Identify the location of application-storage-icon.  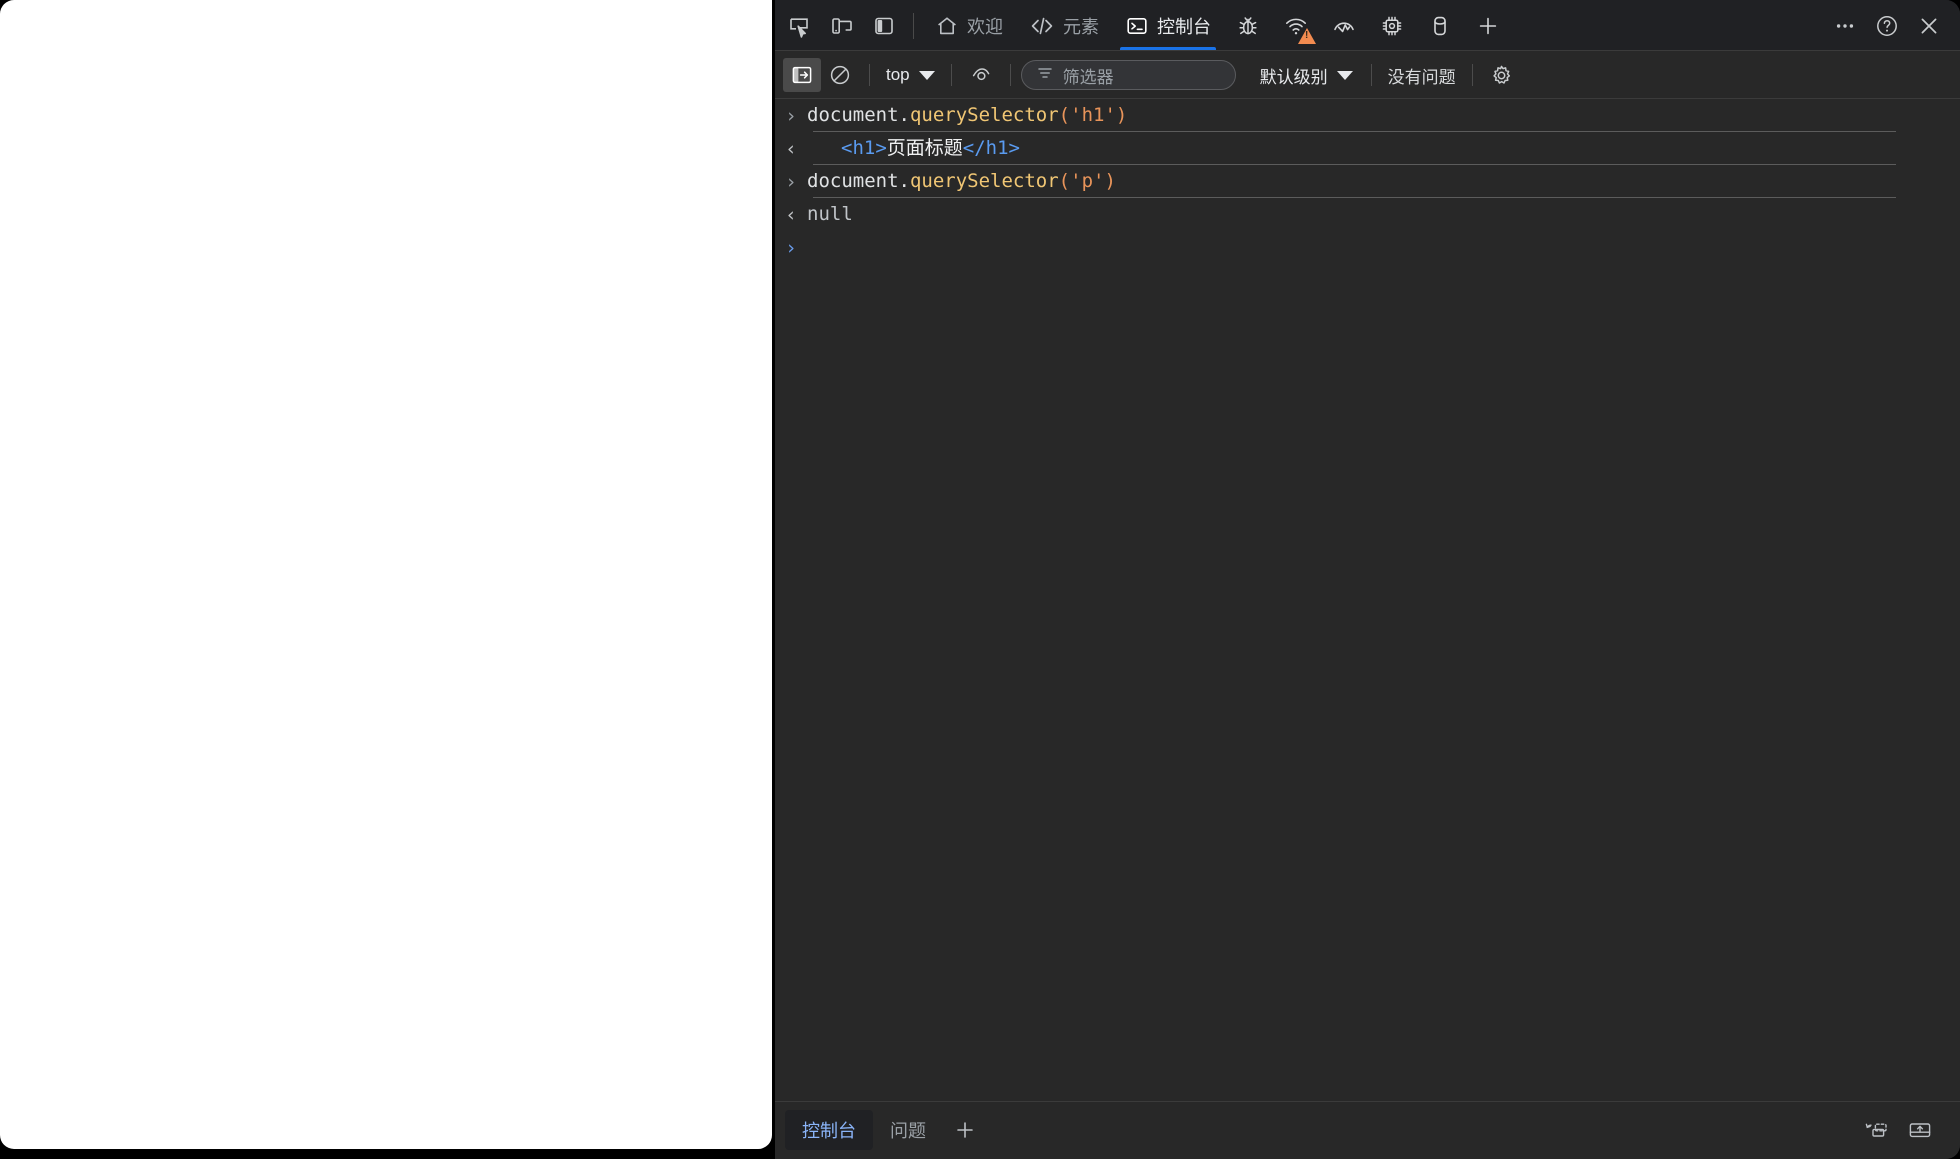
(1440, 26).